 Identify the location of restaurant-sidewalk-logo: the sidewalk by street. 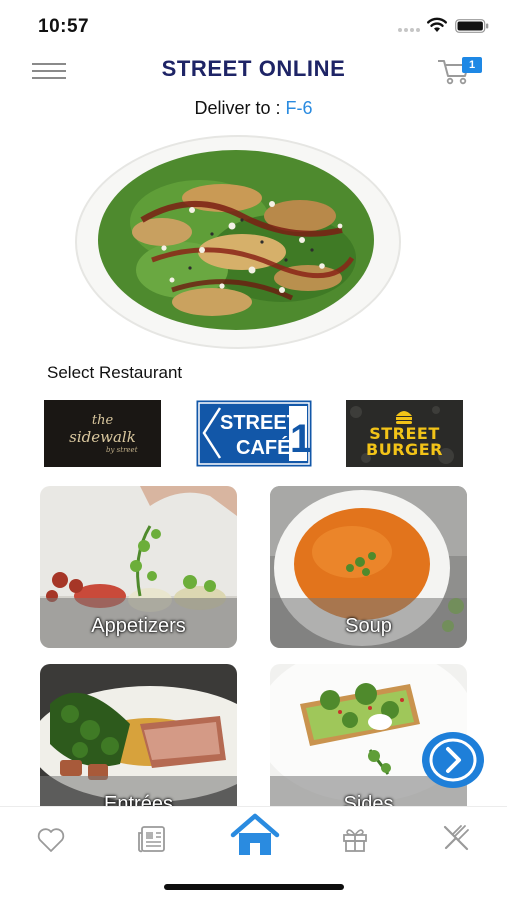
(102, 433).